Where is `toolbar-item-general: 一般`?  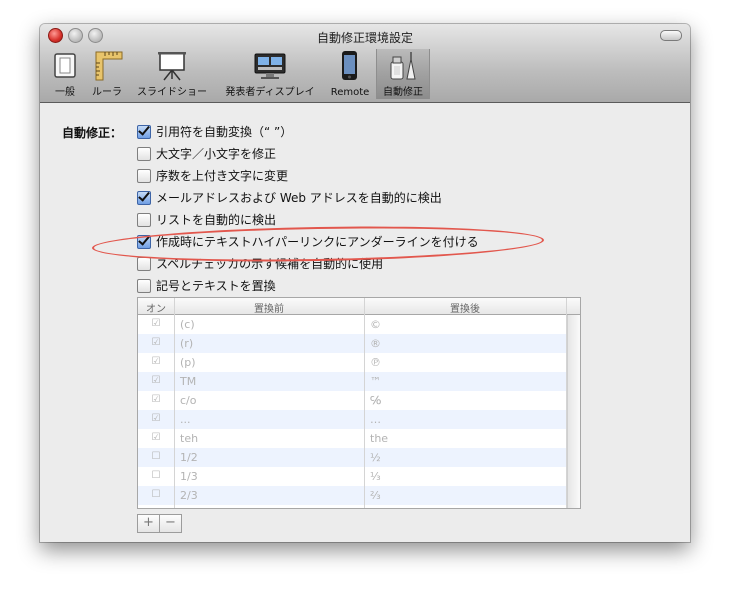 toolbar-item-general: 一般 is located at coordinates (65, 74).